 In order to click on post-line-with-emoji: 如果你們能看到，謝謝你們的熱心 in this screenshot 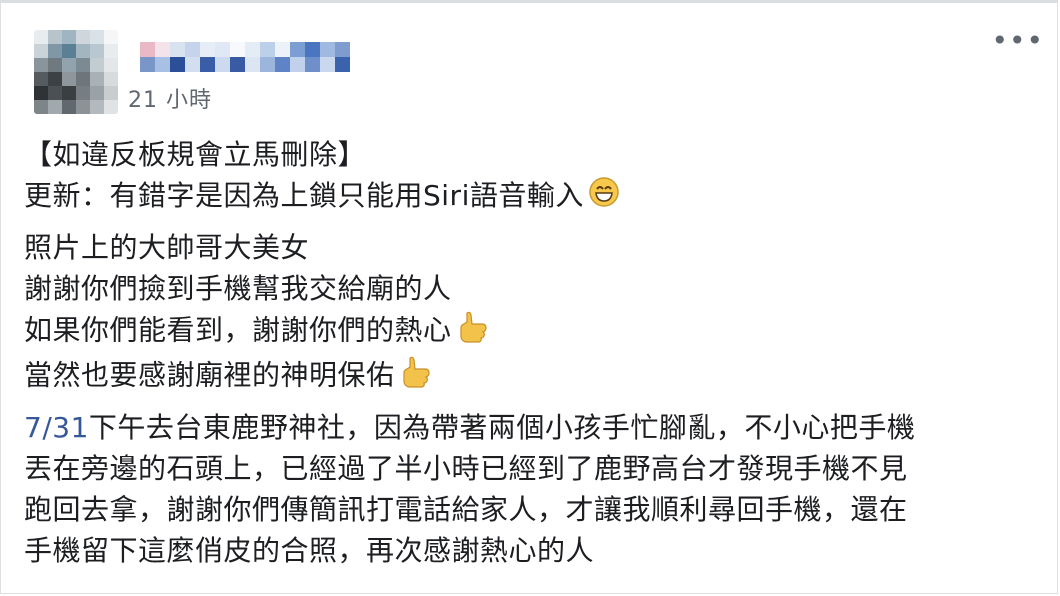, I will do `click(529, 331)`.